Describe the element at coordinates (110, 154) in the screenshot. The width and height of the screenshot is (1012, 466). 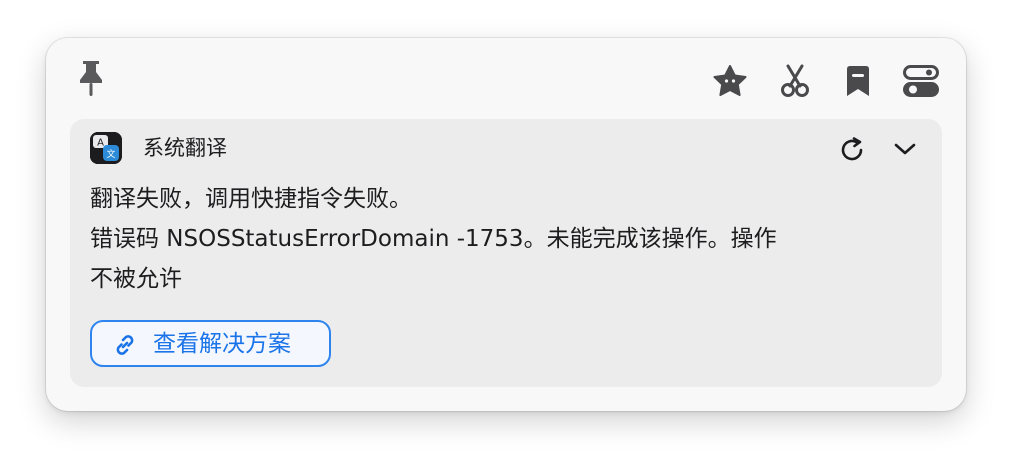
I see `svg-text: 文` at that location.